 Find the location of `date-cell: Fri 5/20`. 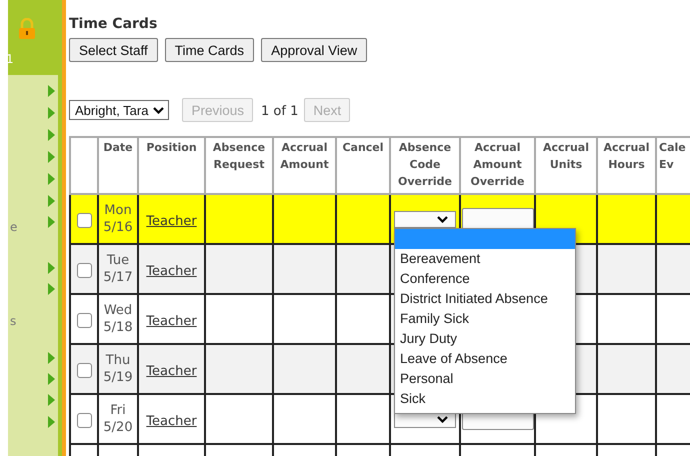

date-cell: Fri 5/20 is located at coordinates (118, 419).